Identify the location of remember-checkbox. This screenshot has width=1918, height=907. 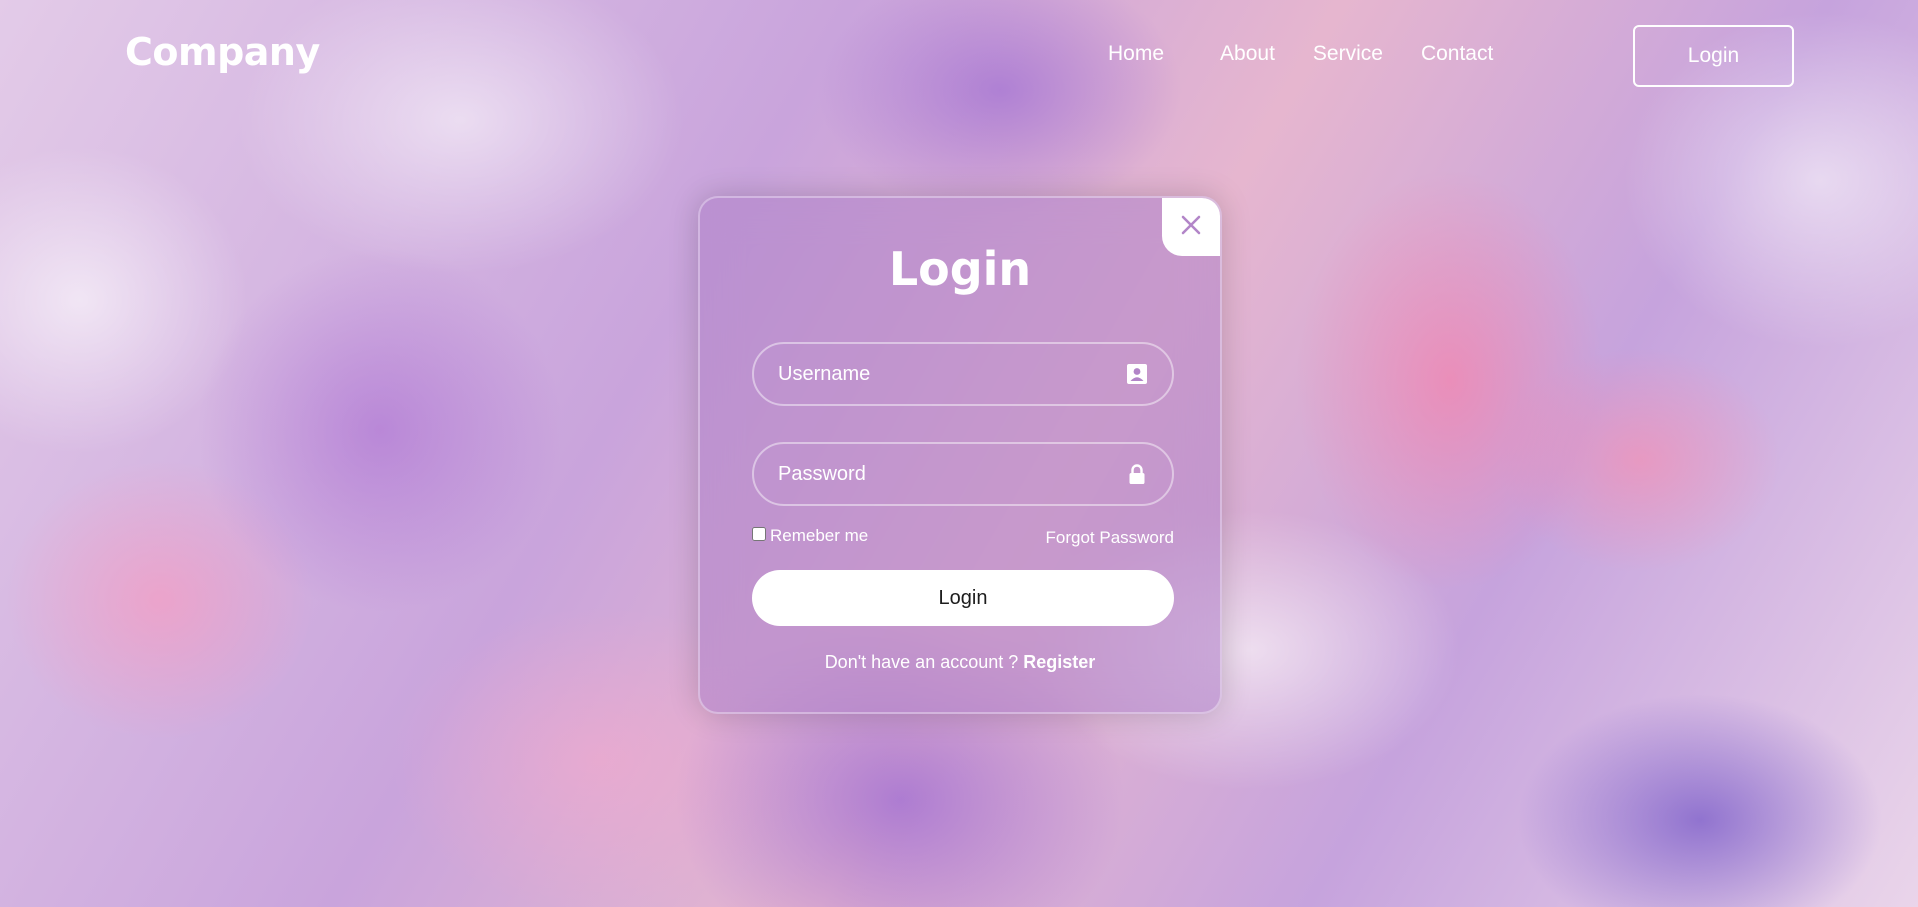
(759, 534).